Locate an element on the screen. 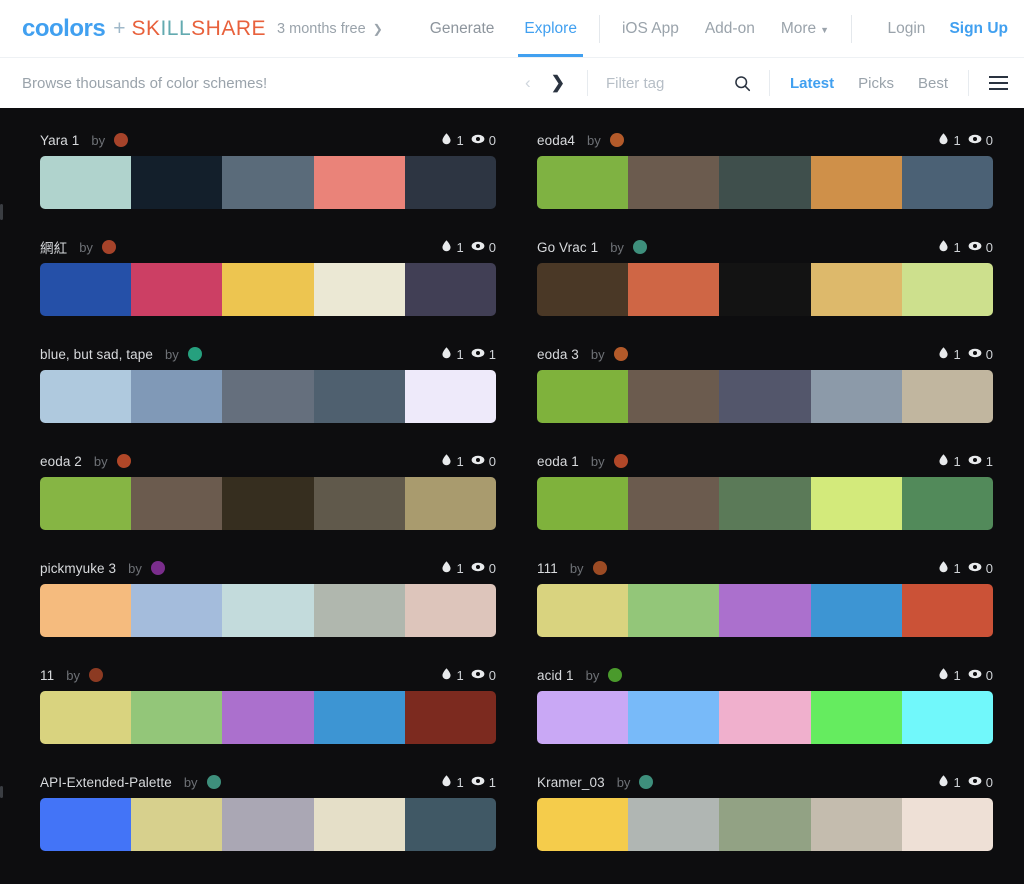 This screenshot has width=1024, height=884. hamburger-icon is located at coordinates (988, 83).